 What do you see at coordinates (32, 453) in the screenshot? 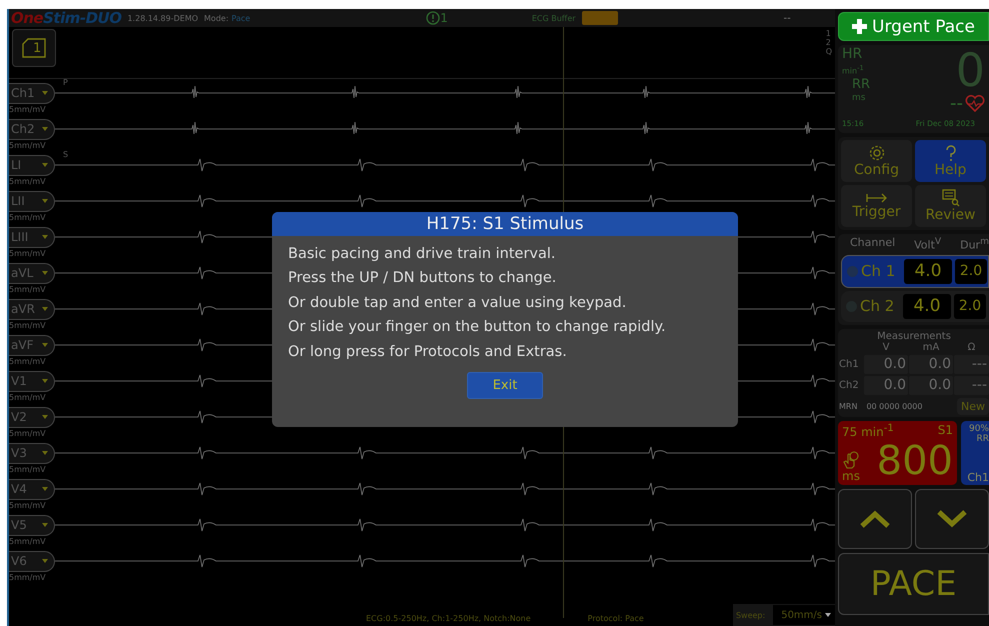
I see `lead-selector: V3` at bounding box center [32, 453].